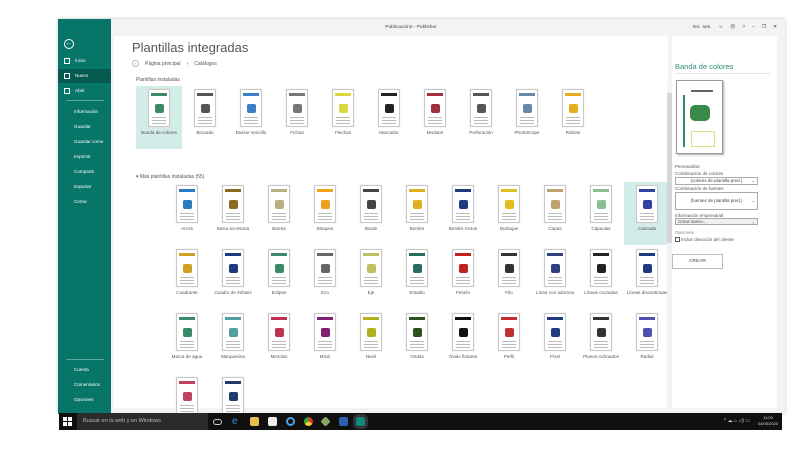 This screenshot has height=453, width=806. Describe the element at coordinates (297, 117) in the screenshot. I see `template-tile: Fichas` at that location.